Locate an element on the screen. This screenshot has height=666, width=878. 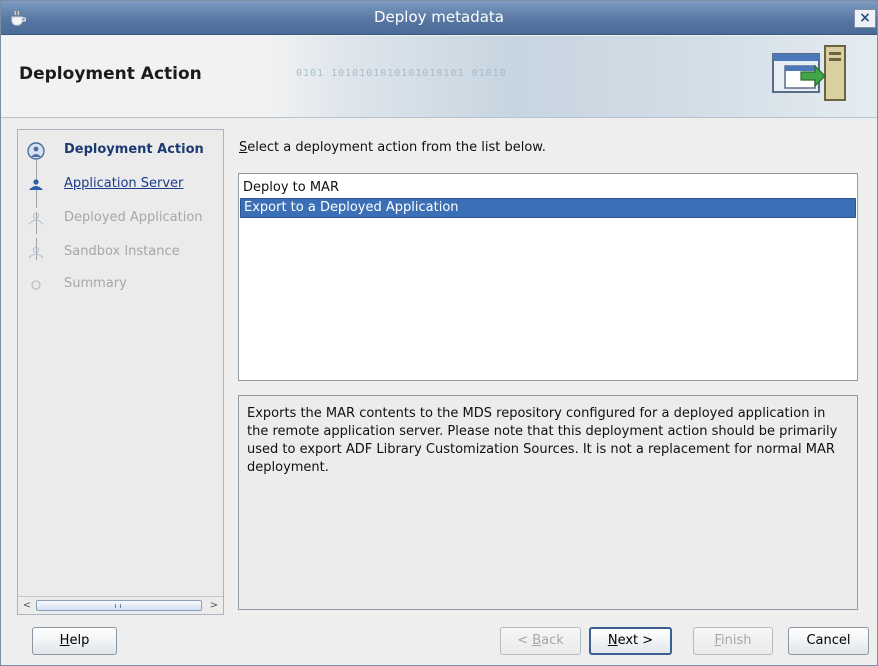
button-label: inish is located at coordinates (736, 640).